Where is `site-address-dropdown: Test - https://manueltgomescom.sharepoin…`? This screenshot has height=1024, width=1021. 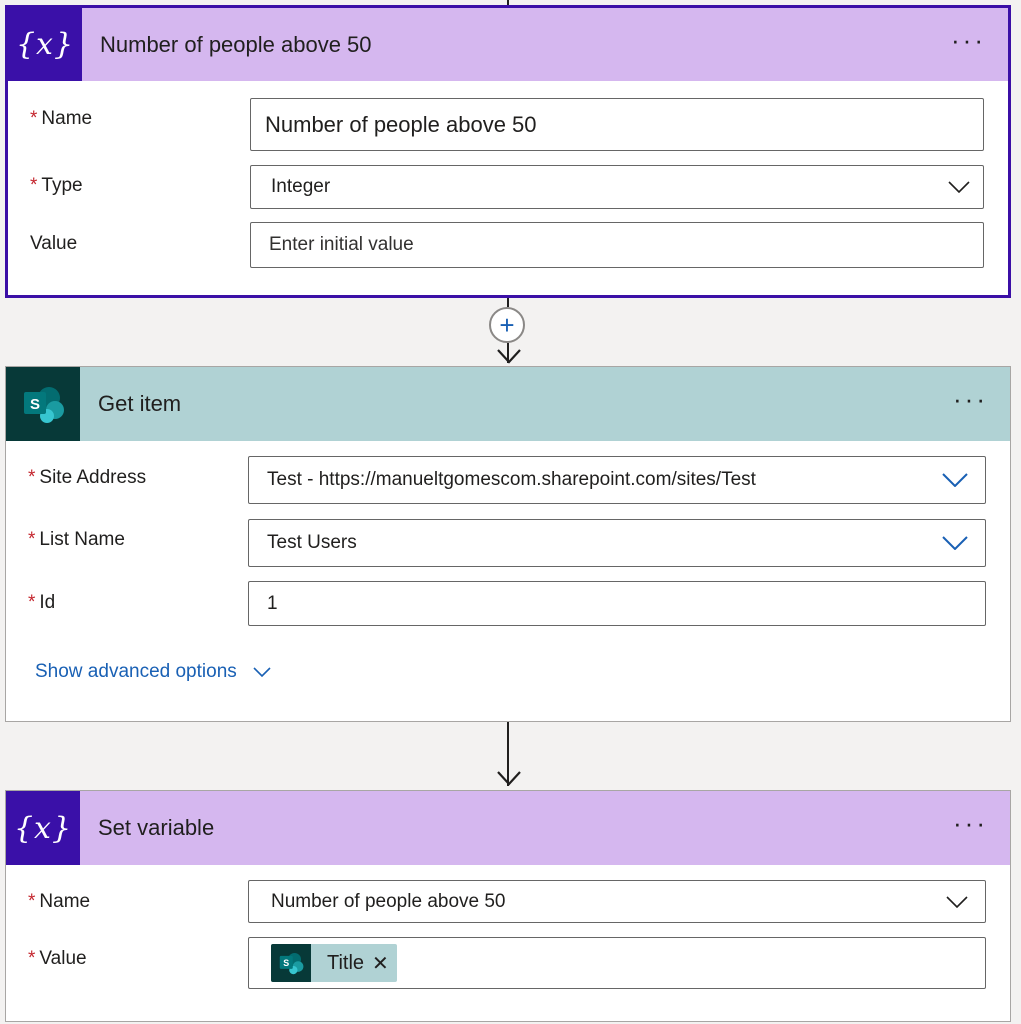
site-address-dropdown: Test - https://manueltgomescom.sharepoin… is located at coordinates (617, 480).